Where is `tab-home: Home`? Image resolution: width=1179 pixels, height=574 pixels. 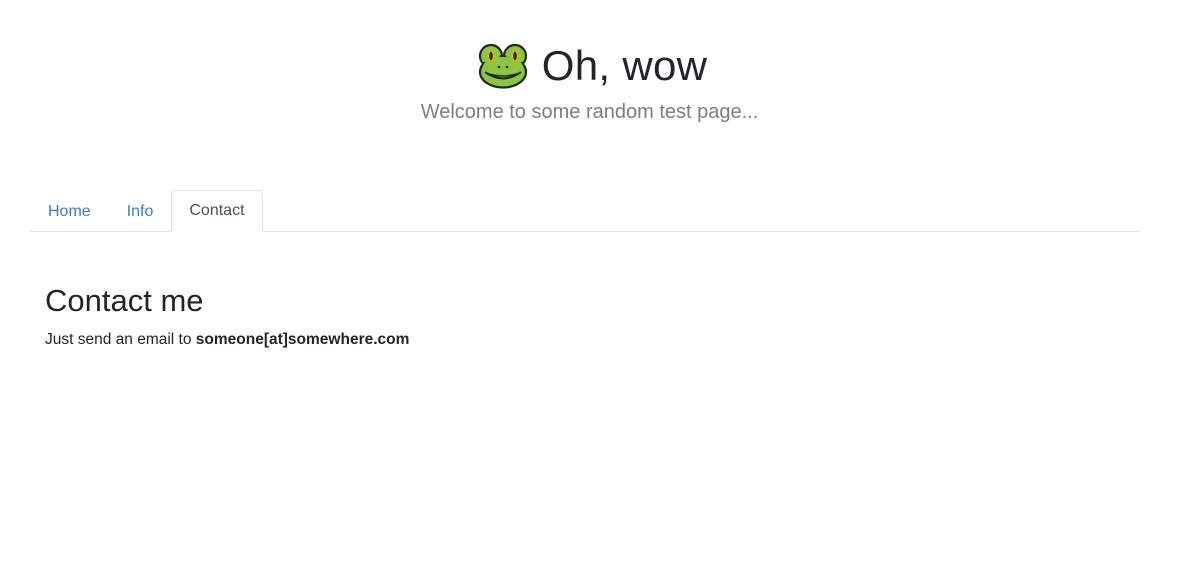
tab-home: Home is located at coordinates (69, 211).